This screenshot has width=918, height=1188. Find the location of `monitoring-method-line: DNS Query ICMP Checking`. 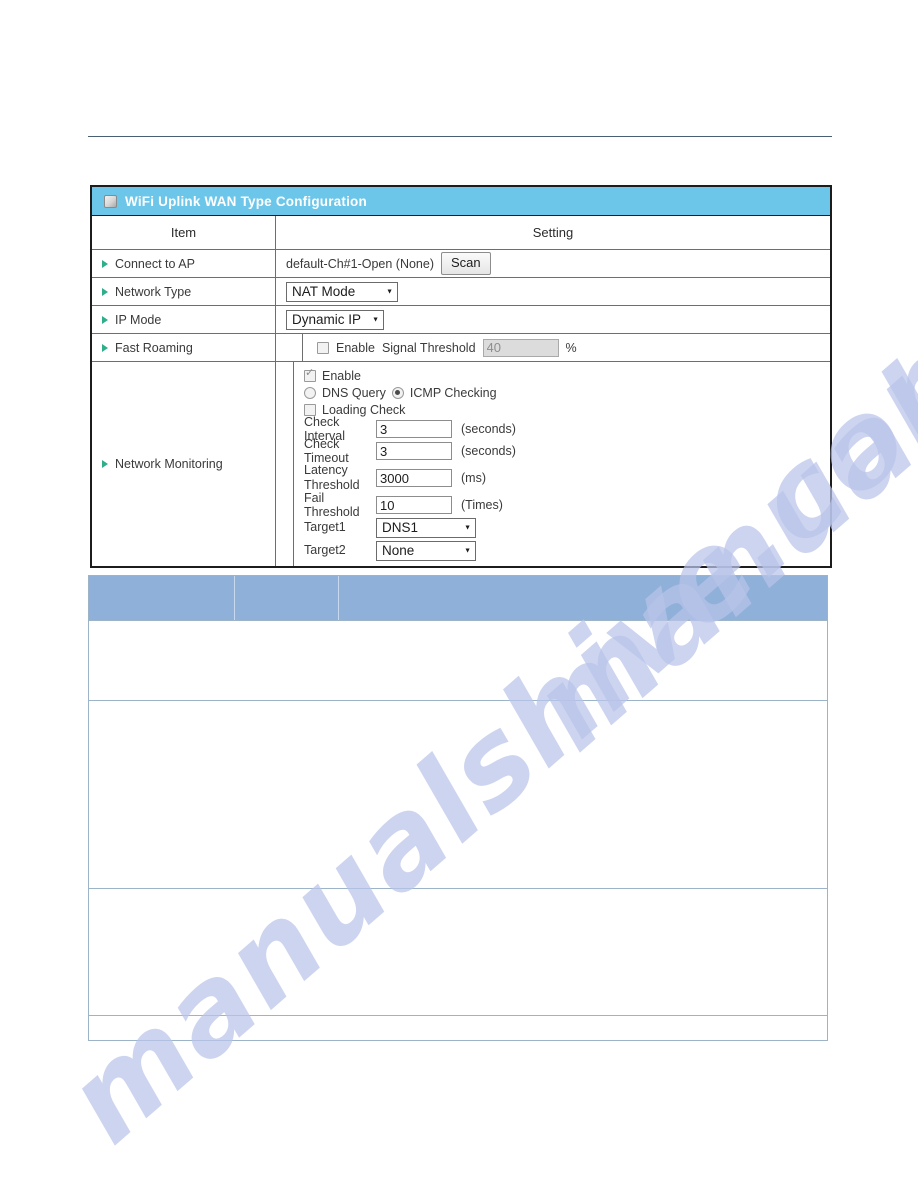

monitoring-method-line: DNS Query ICMP Checking is located at coordinates (567, 392).